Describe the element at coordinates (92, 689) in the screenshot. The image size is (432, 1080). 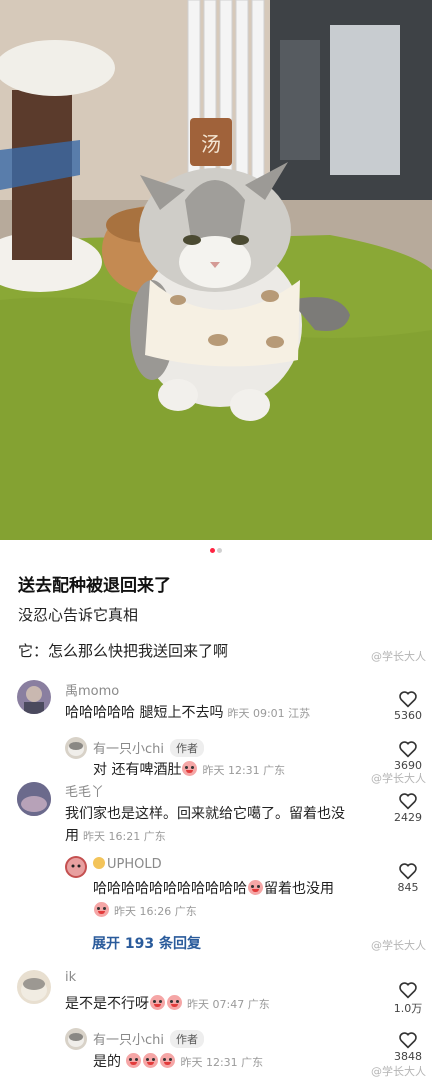
I see `comment-username: 禹momo` at that location.